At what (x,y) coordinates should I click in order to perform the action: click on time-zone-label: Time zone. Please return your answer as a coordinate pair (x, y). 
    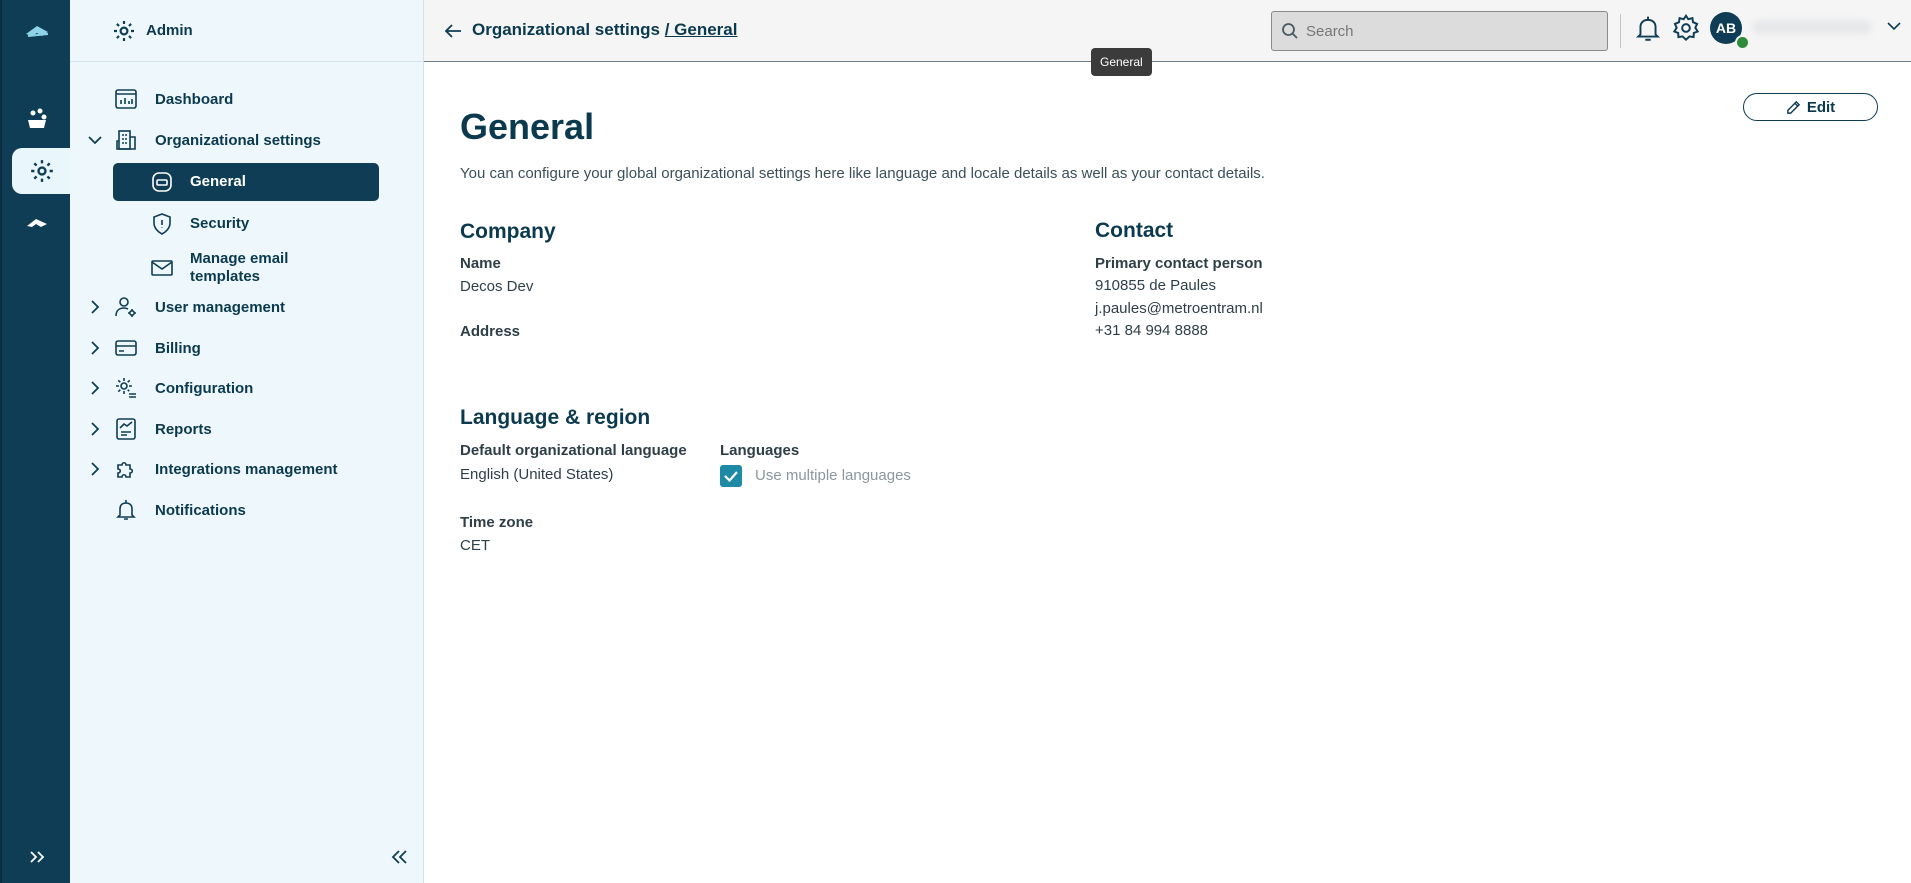
    Looking at the image, I should click on (497, 522).